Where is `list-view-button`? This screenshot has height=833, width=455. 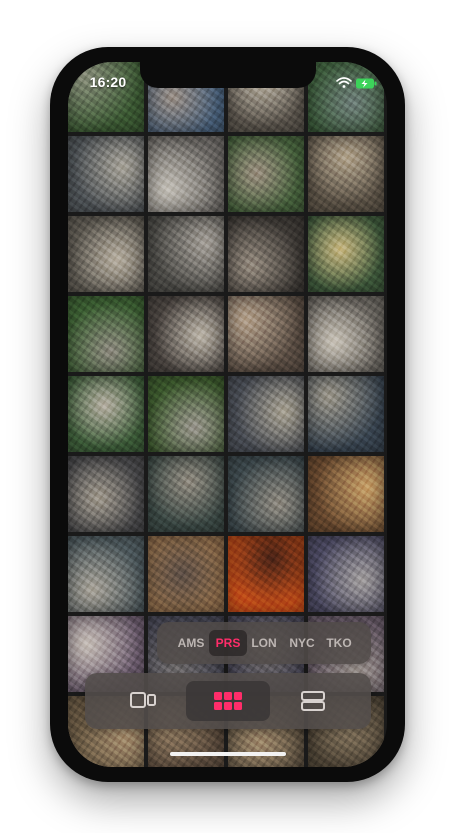
list-view-button is located at coordinates (313, 701).